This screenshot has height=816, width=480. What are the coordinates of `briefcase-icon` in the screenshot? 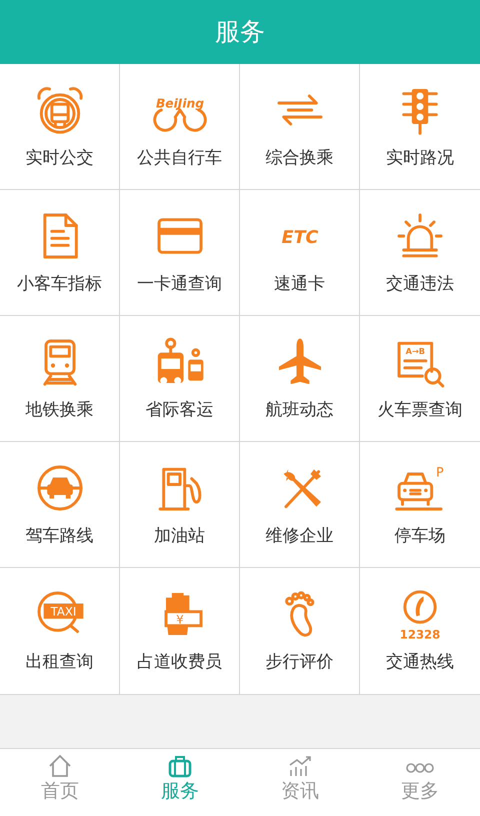 It's located at (180, 766).